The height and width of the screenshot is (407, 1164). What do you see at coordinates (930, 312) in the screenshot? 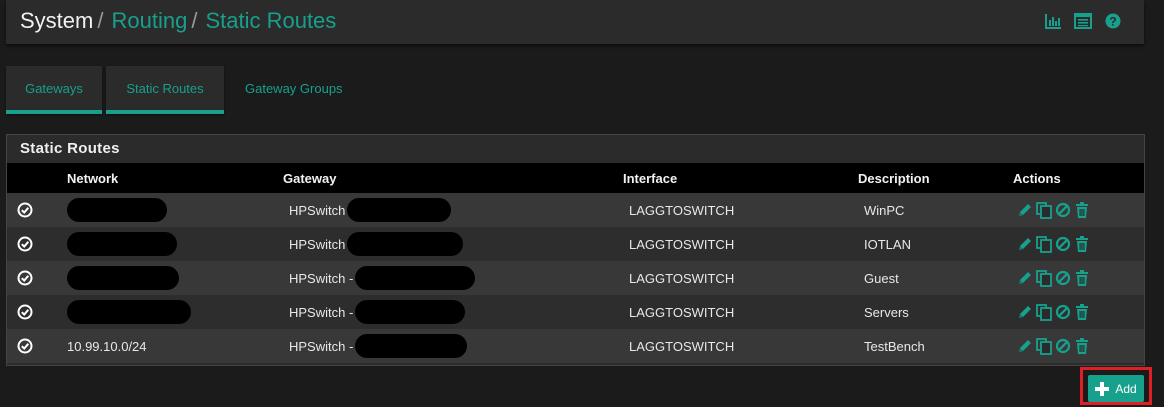
I see `description-cell: Servers` at bounding box center [930, 312].